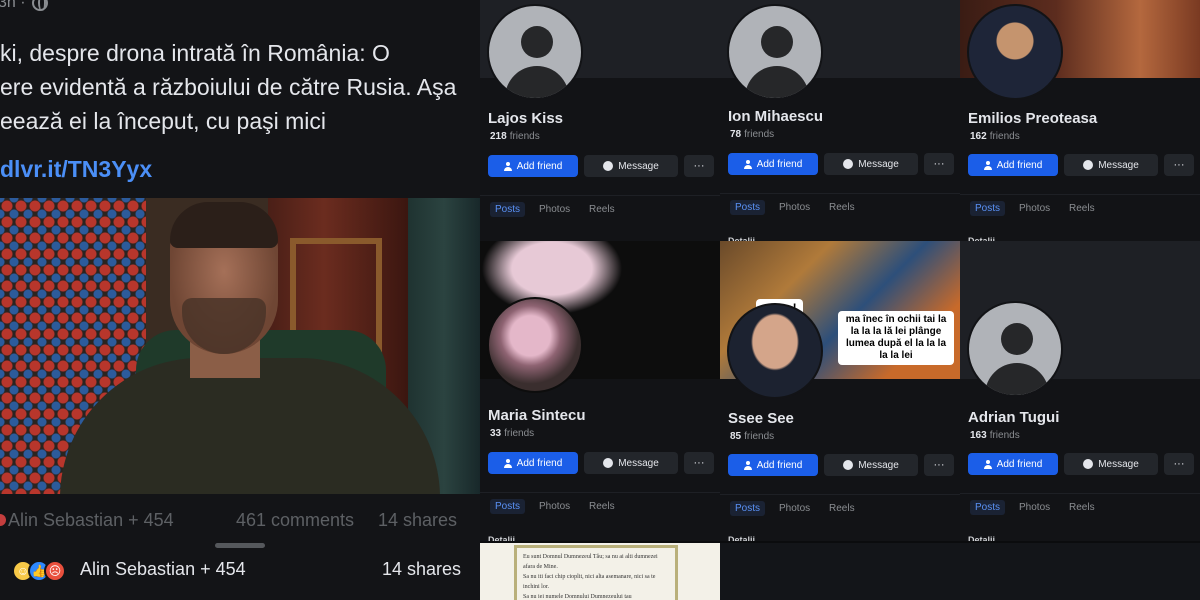  Describe the element at coordinates (421, 569) in the screenshot. I see `shares-count: 14 shares` at that location.